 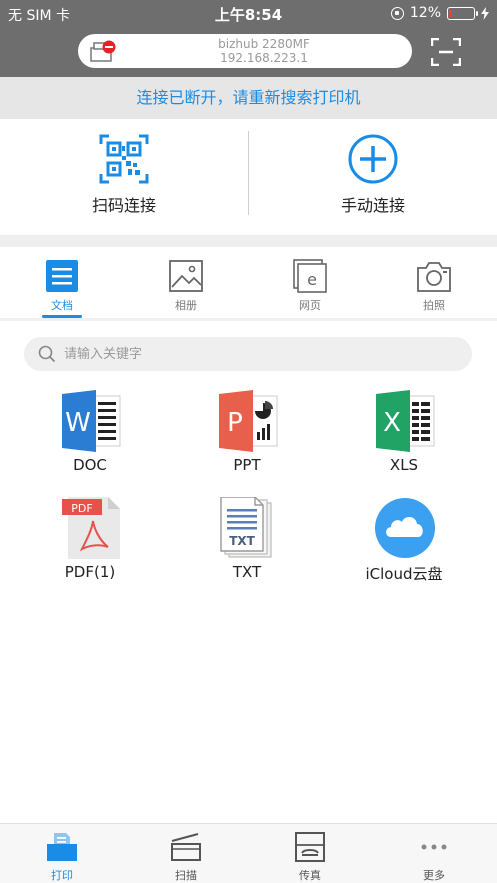 I want to click on status-right: 12%, so click(x=439, y=13).